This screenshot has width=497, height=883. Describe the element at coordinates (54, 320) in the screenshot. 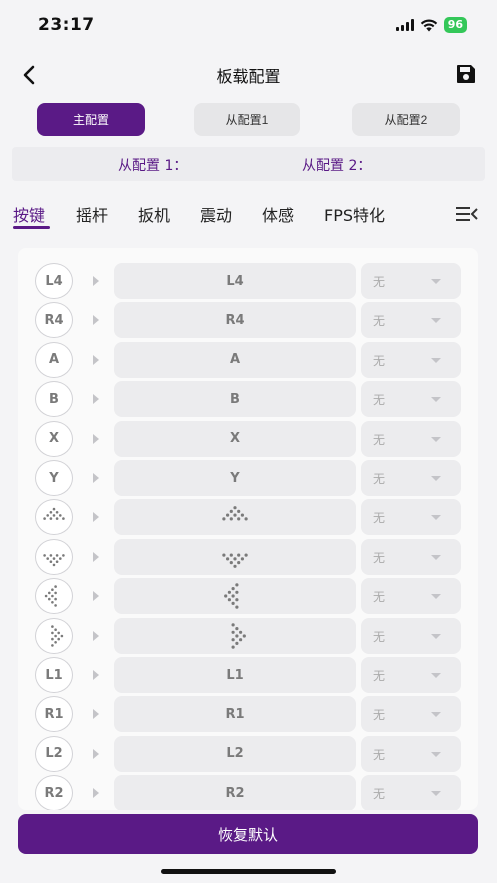

I see `source-button-badge: R4` at that location.